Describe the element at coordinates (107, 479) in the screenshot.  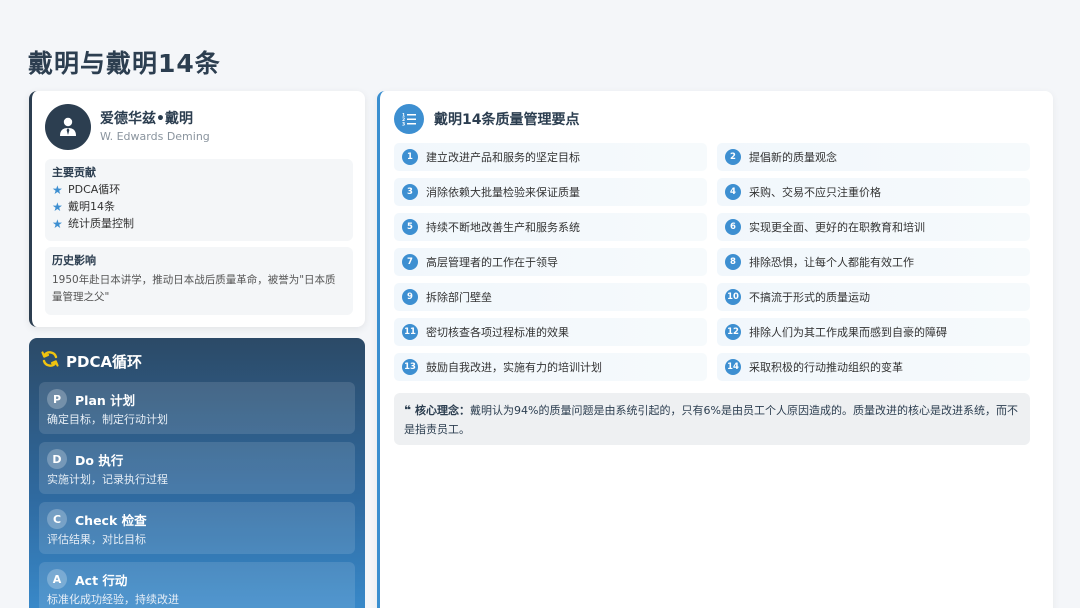
I see `step-desc: 实施计划，记录执行过程` at that location.